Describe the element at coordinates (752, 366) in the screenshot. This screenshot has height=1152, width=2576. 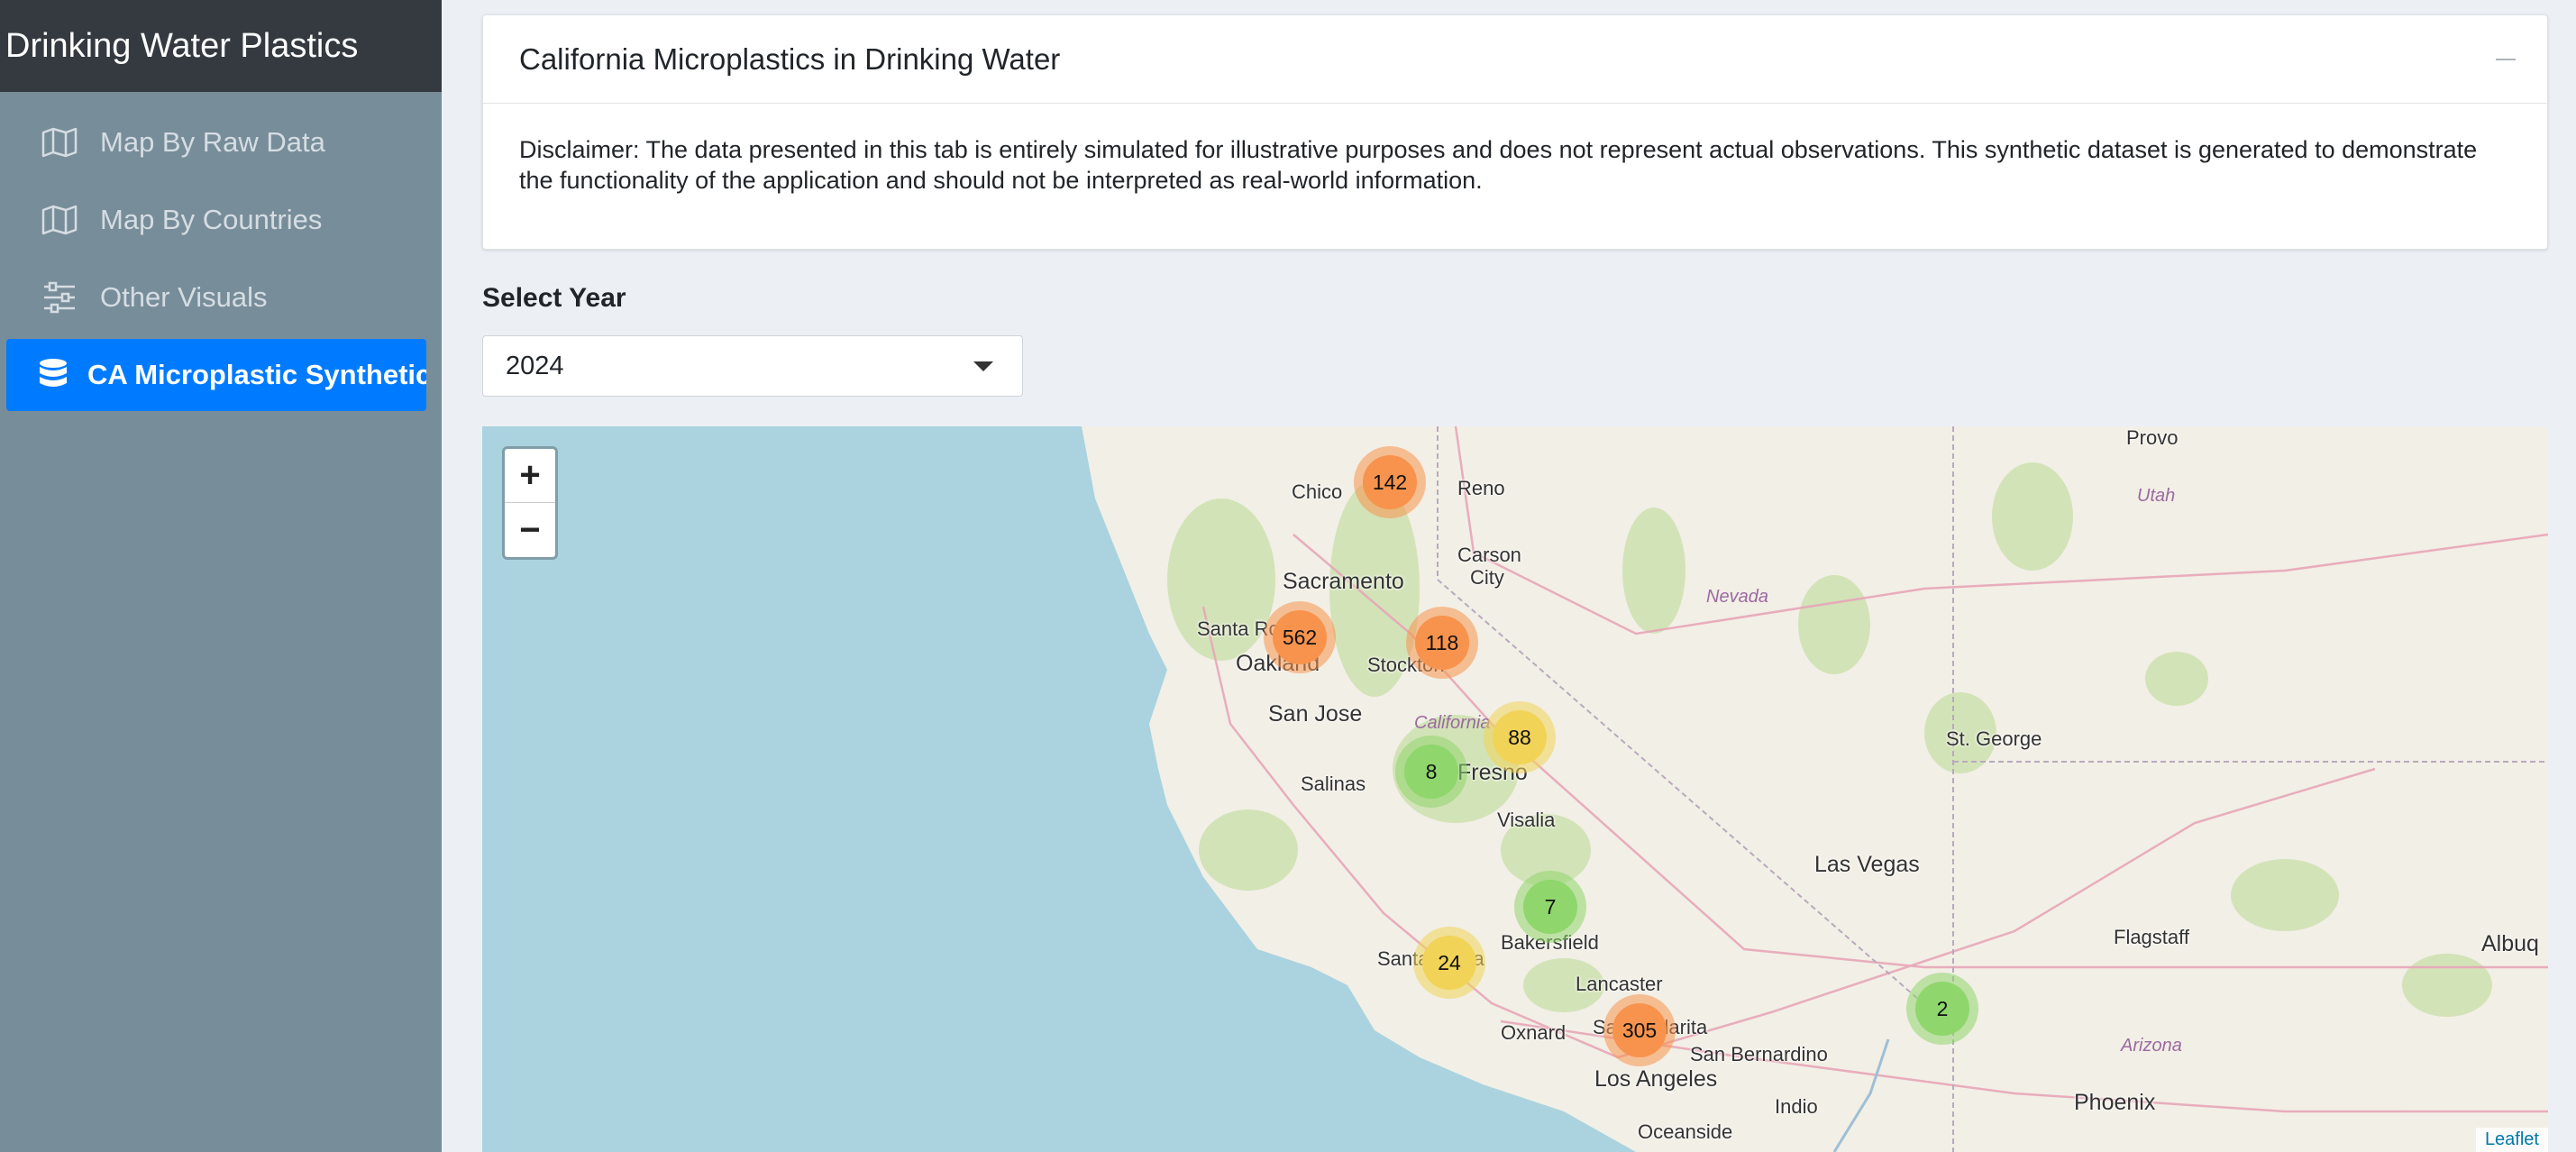
I see `year-select: 2024` at that location.